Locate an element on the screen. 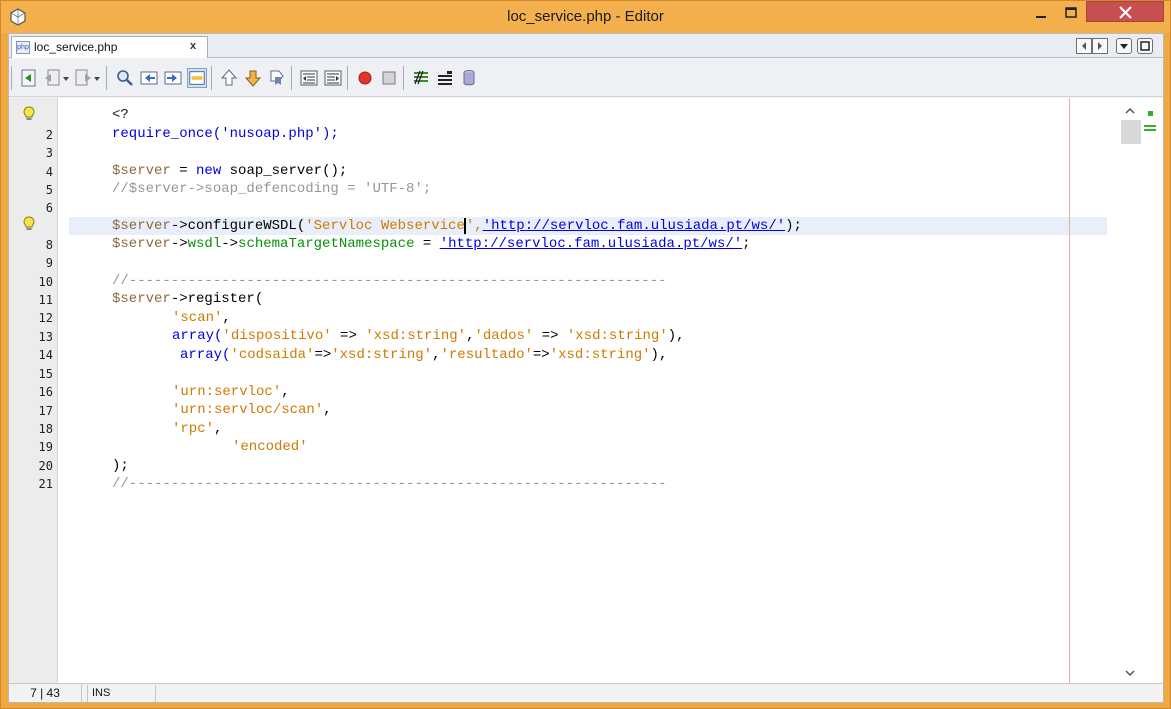  back-icon is located at coordinates (53, 78).